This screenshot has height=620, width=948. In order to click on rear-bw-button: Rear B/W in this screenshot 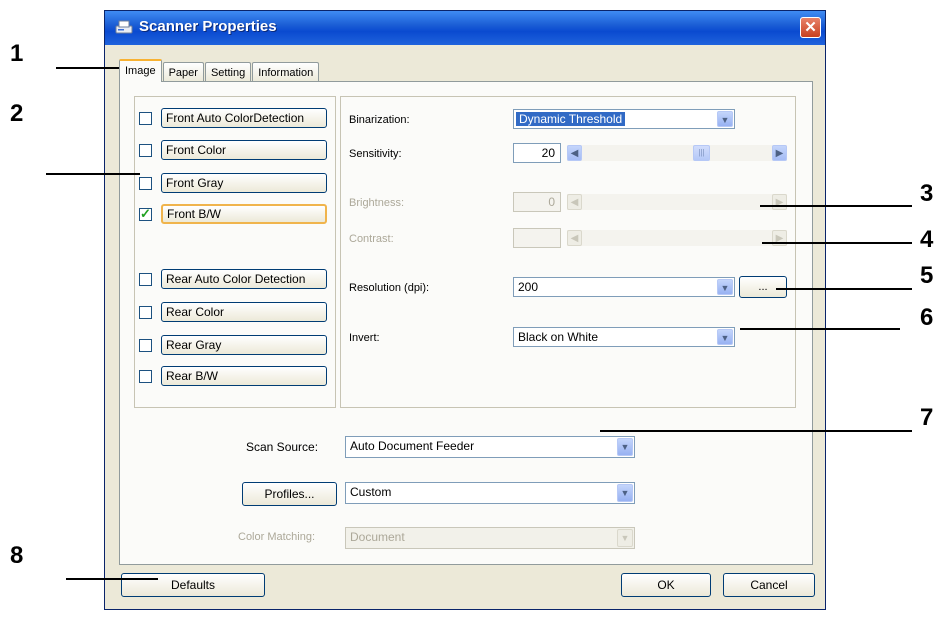, I will do `click(244, 376)`.